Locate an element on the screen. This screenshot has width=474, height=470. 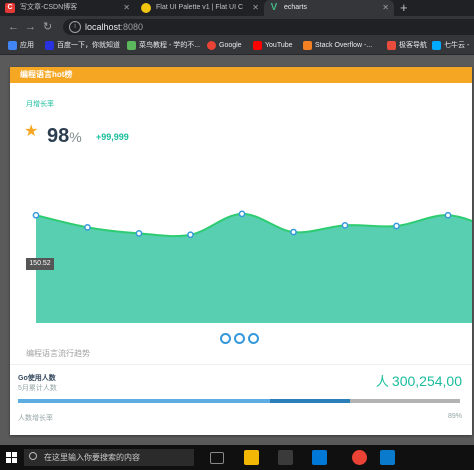
runoob-icon is located at coordinates (131, 45).